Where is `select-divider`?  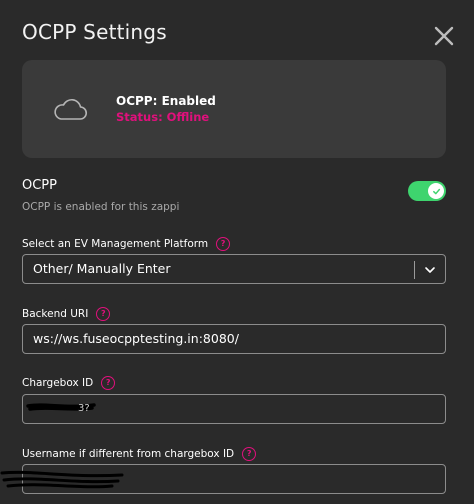 select-divider is located at coordinates (414, 270).